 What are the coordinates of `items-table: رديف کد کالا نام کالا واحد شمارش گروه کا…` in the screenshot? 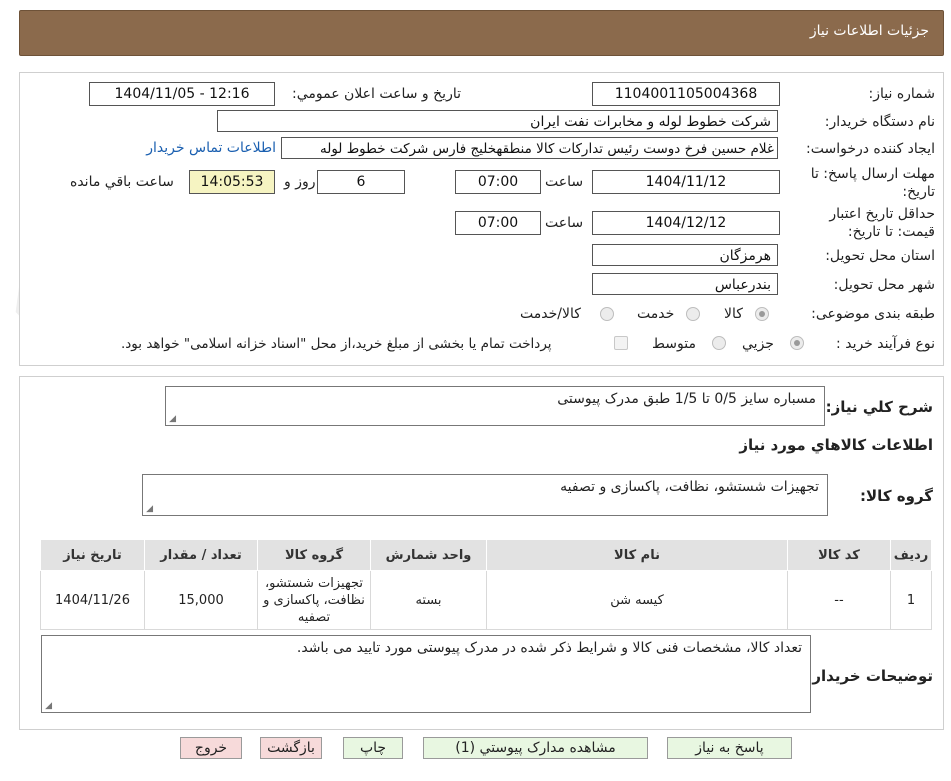 It's located at (486, 584).